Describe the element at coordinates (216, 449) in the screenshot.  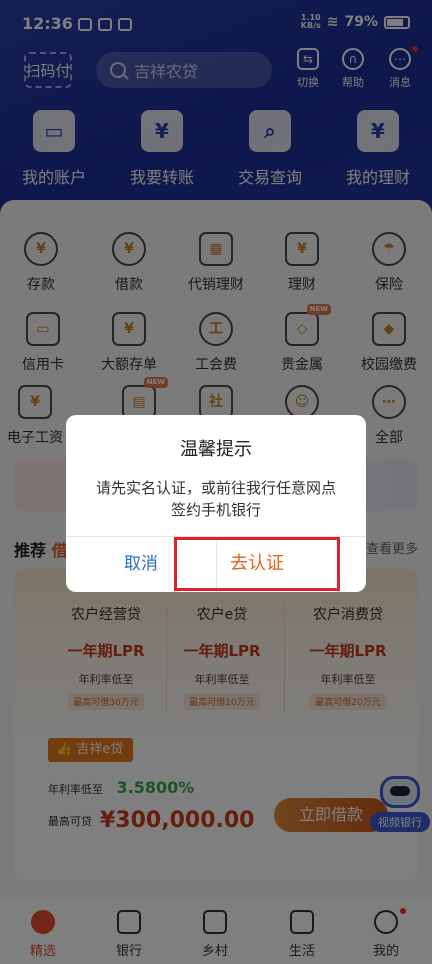
I see `dialog-title: 温馨提示` at that location.